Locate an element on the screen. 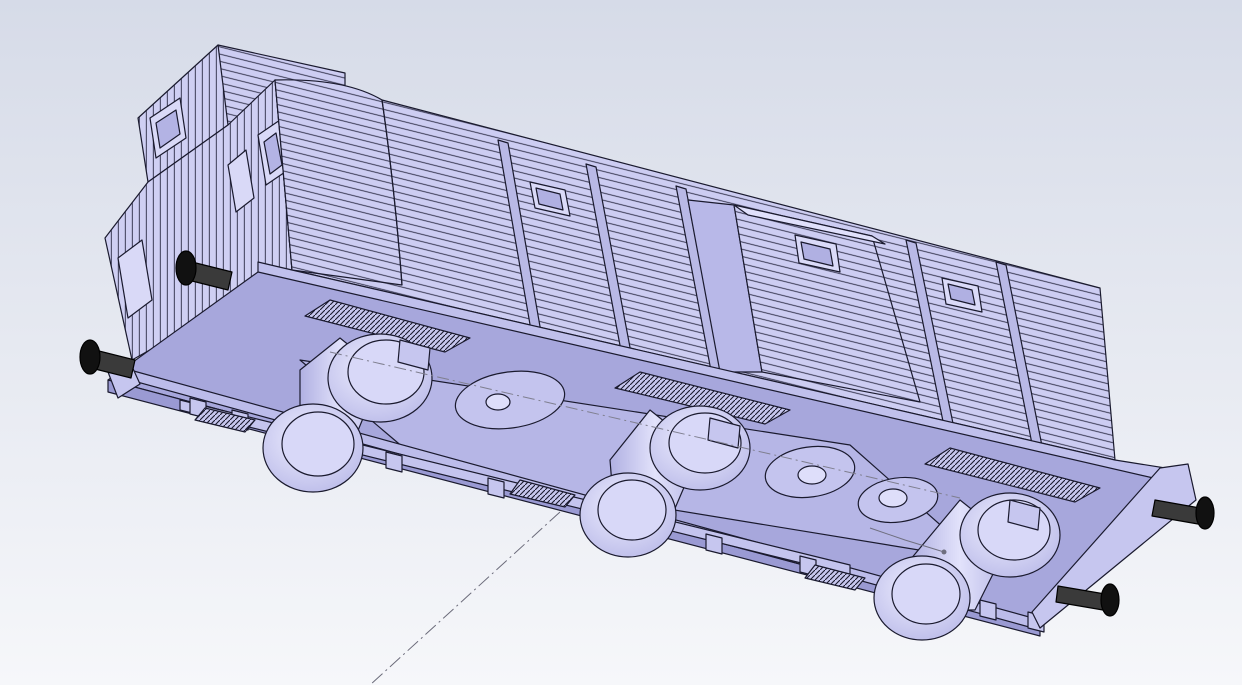 This screenshot has width=1242, height=685. wheelset-1-hub-outer is located at coordinates (318, 444).